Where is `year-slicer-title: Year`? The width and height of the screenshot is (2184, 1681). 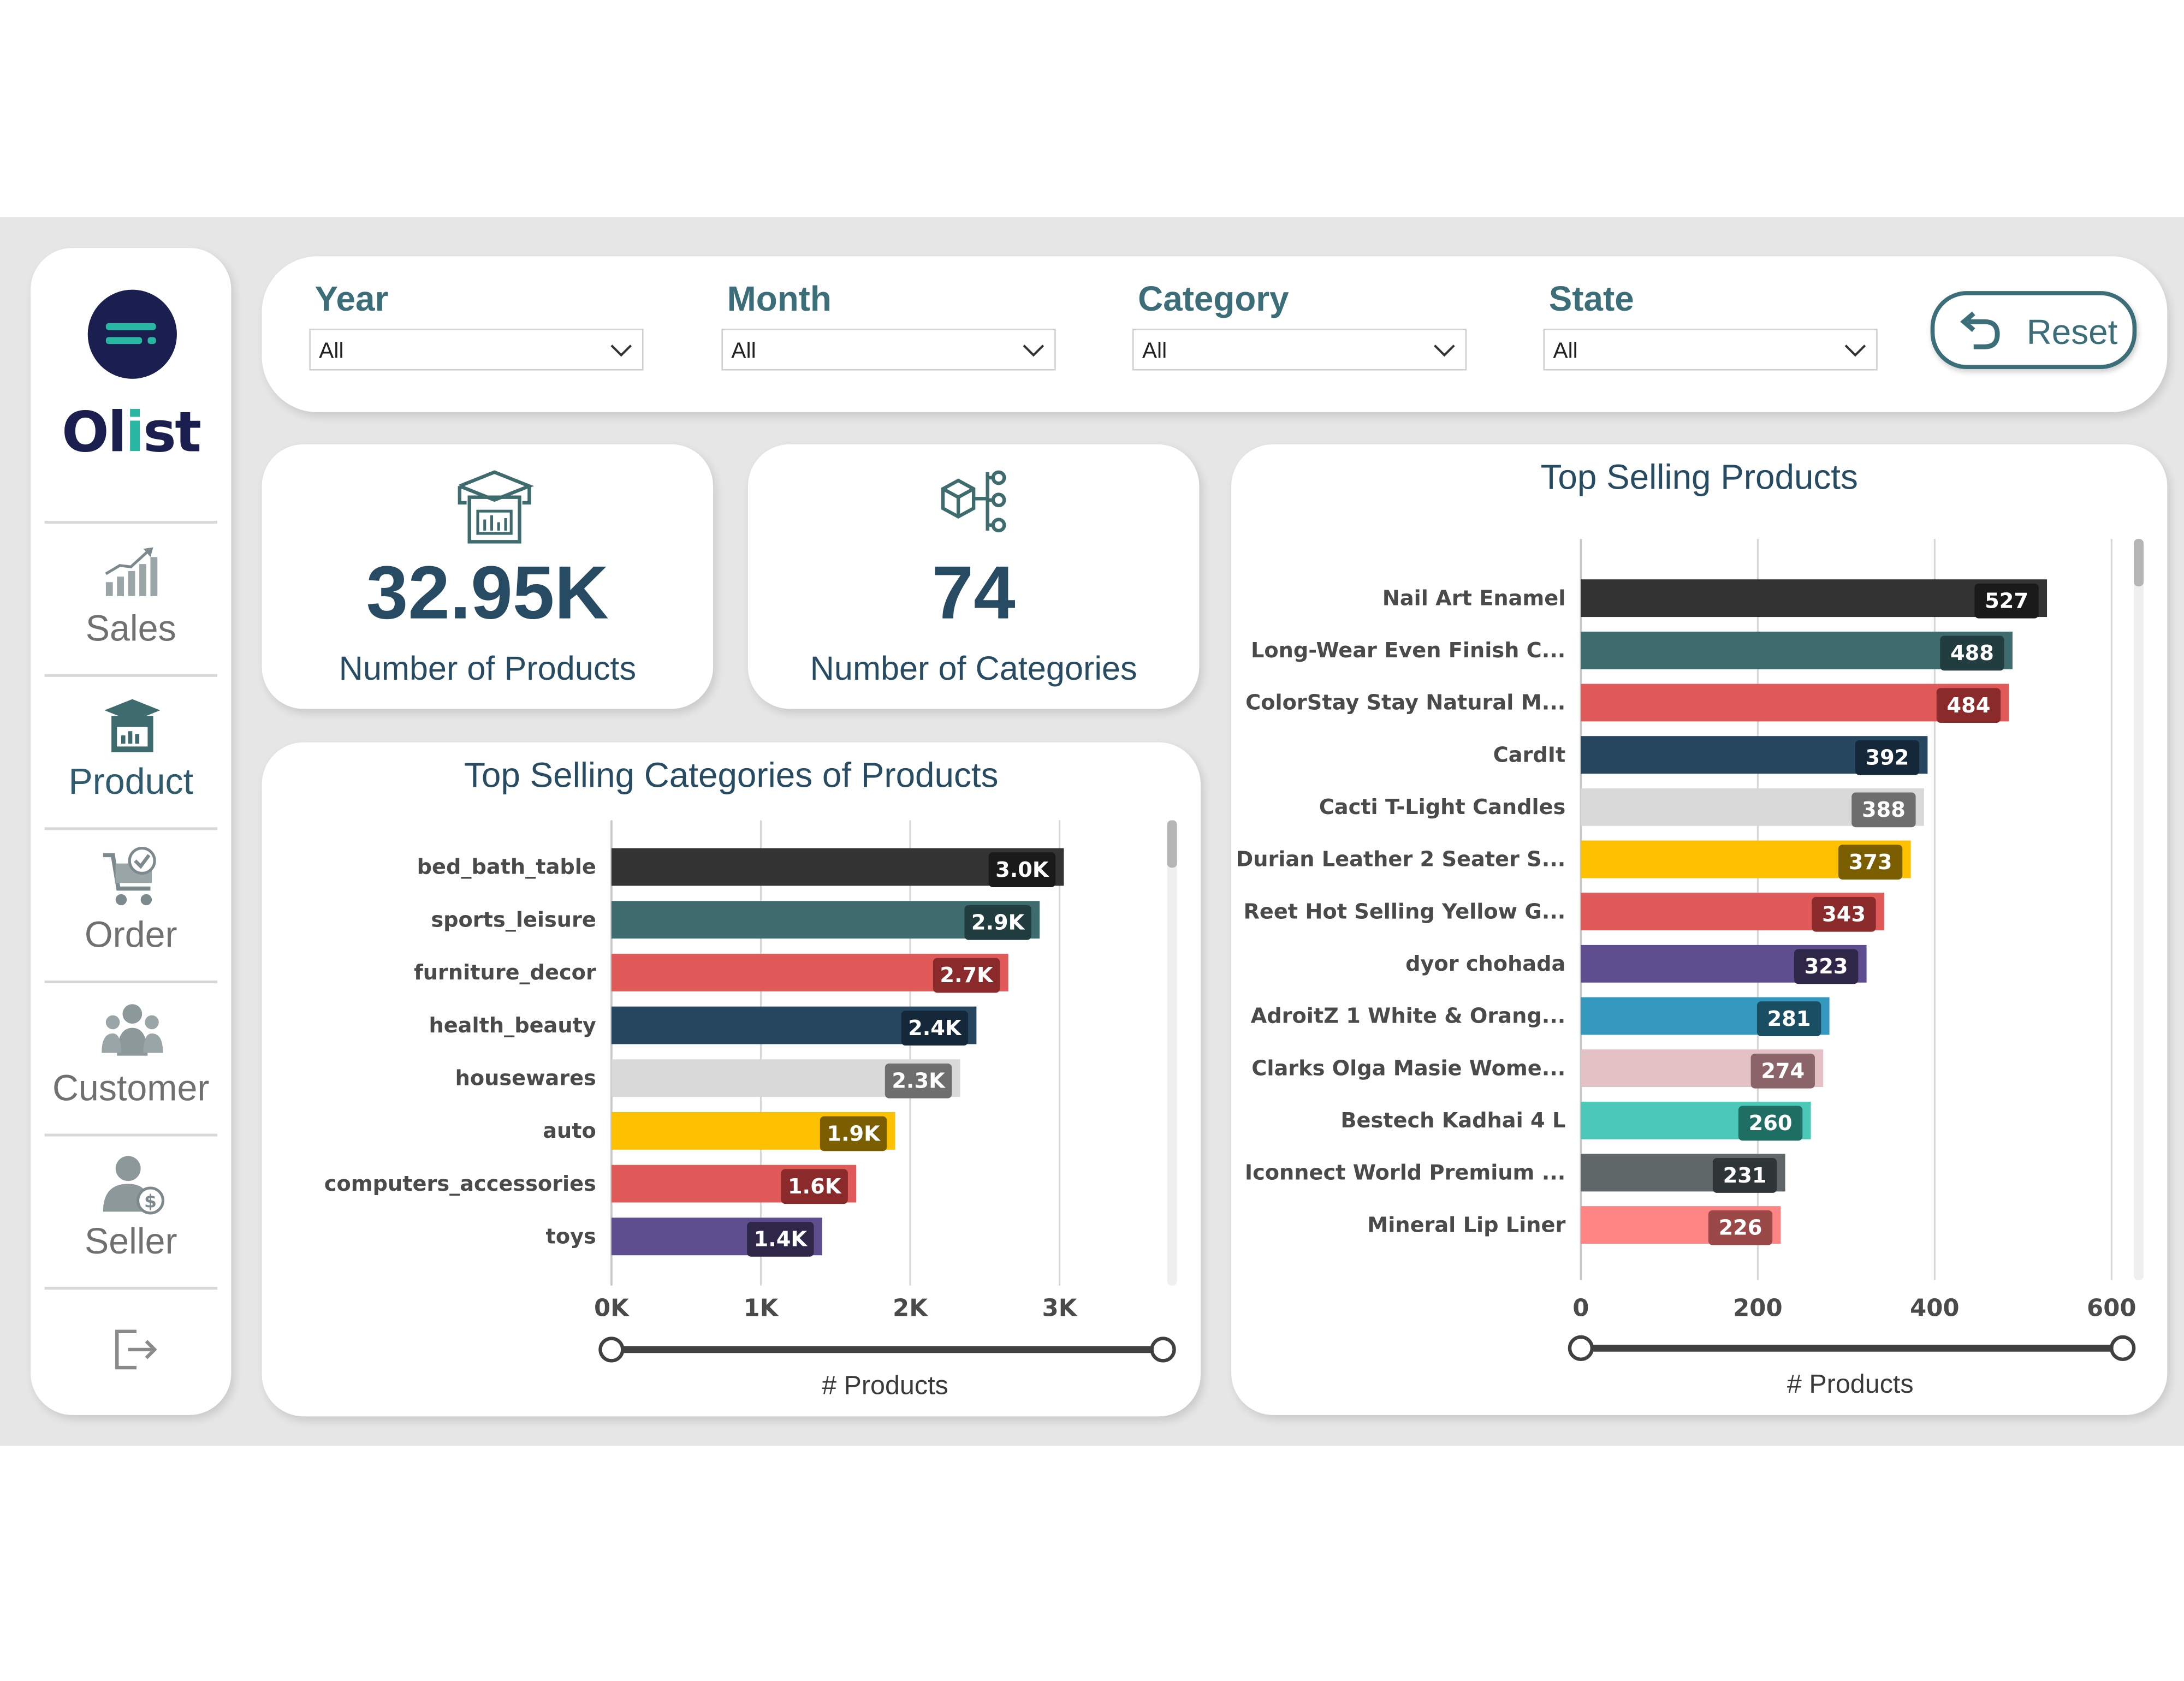
year-slicer-title: Year is located at coordinates (352, 299).